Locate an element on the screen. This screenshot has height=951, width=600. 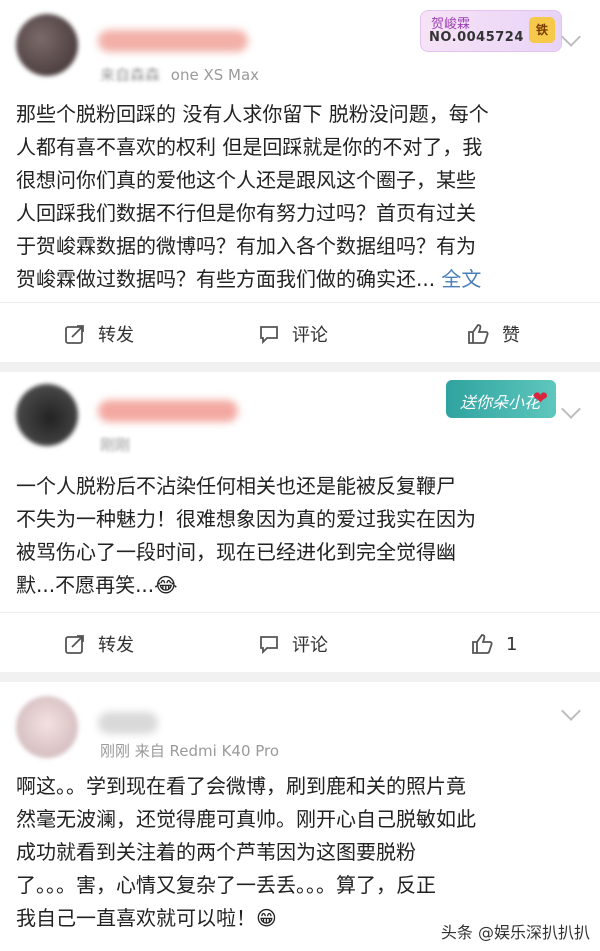
grin-emoji: 😁 is located at coordinates (266, 918).